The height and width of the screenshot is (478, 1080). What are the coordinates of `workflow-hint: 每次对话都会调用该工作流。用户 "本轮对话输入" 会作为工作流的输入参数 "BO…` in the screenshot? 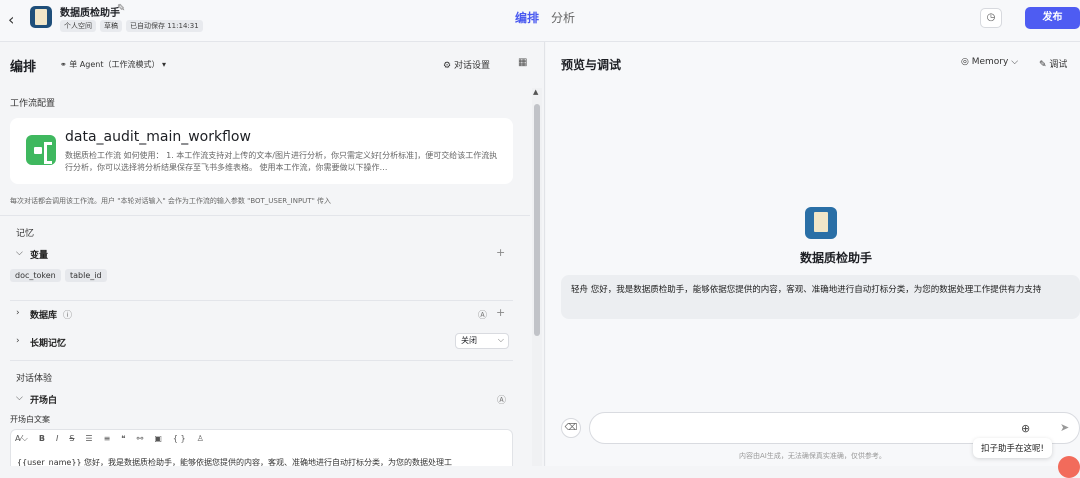 It's located at (171, 201).